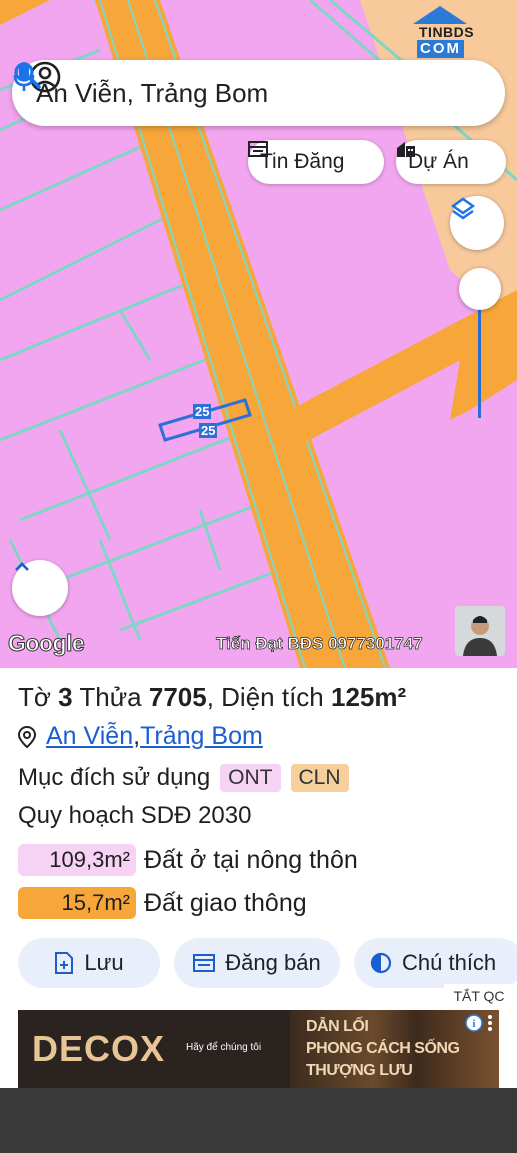  What do you see at coordinates (212, 697) in the screenshot?
I see `parcel-summary: Tờ 3 Thửa 7705, Diện tích 125m²` at bounding box center [212, 697].